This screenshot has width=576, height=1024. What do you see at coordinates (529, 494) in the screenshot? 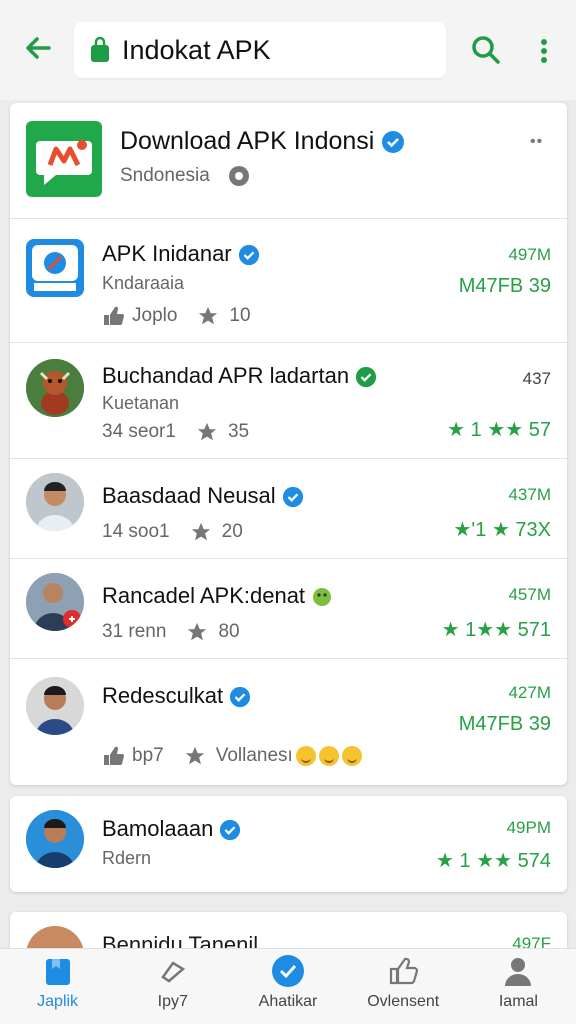
I see `app-size: 437M` at bounding box center [529, 494].